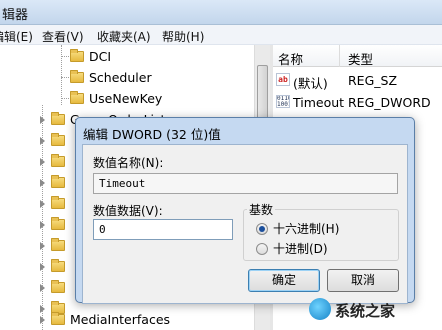  I want to click on list-row: 01101001 Timeout REG_DWORD, so click(357, 102).